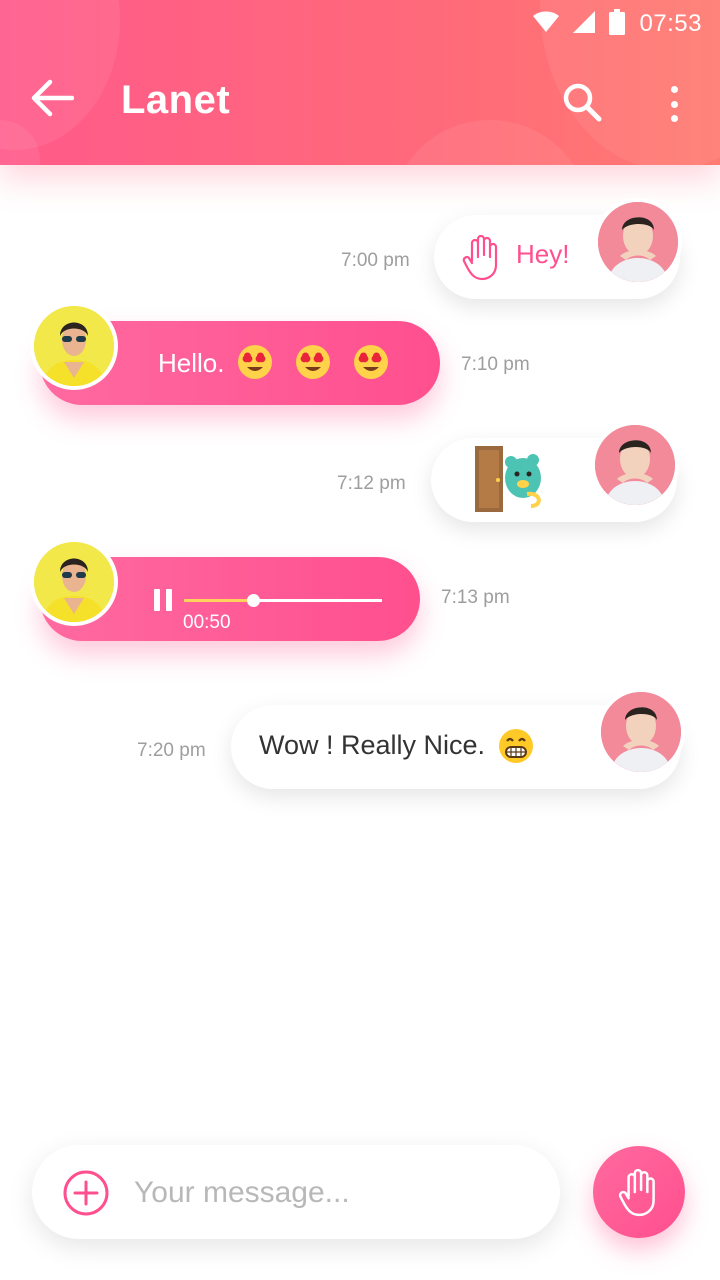  I want to click on page-title: Lanet, so click(176, 100).